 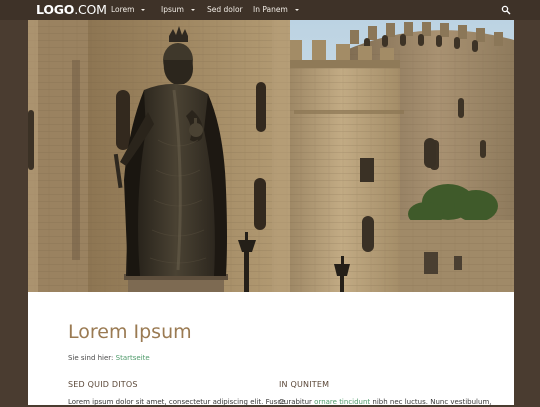 I want to click on breadcrumb-link-startseite: Startseite, so click(x=133, y=358).